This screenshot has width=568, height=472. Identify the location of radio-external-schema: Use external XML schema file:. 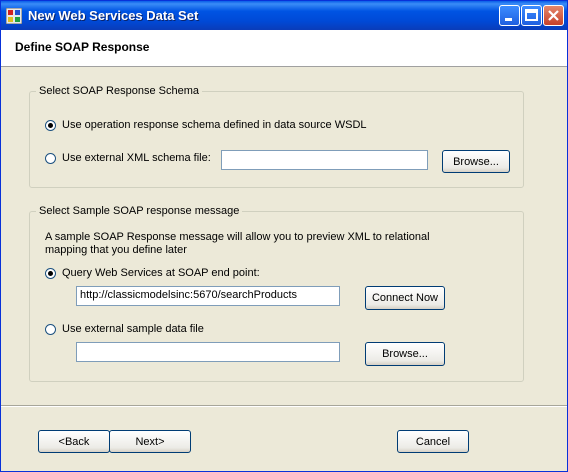
(128, 158).